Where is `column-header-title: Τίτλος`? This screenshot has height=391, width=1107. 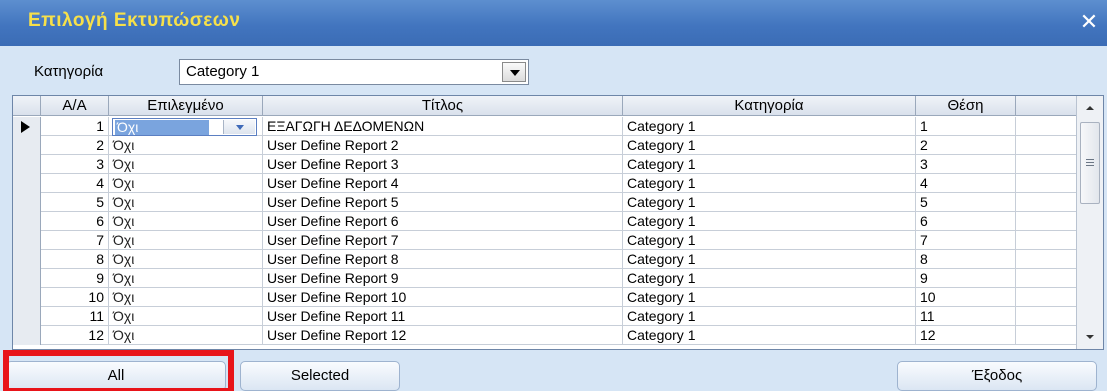 column-header-title: Τίτλος is located at coordinates (443, 106).